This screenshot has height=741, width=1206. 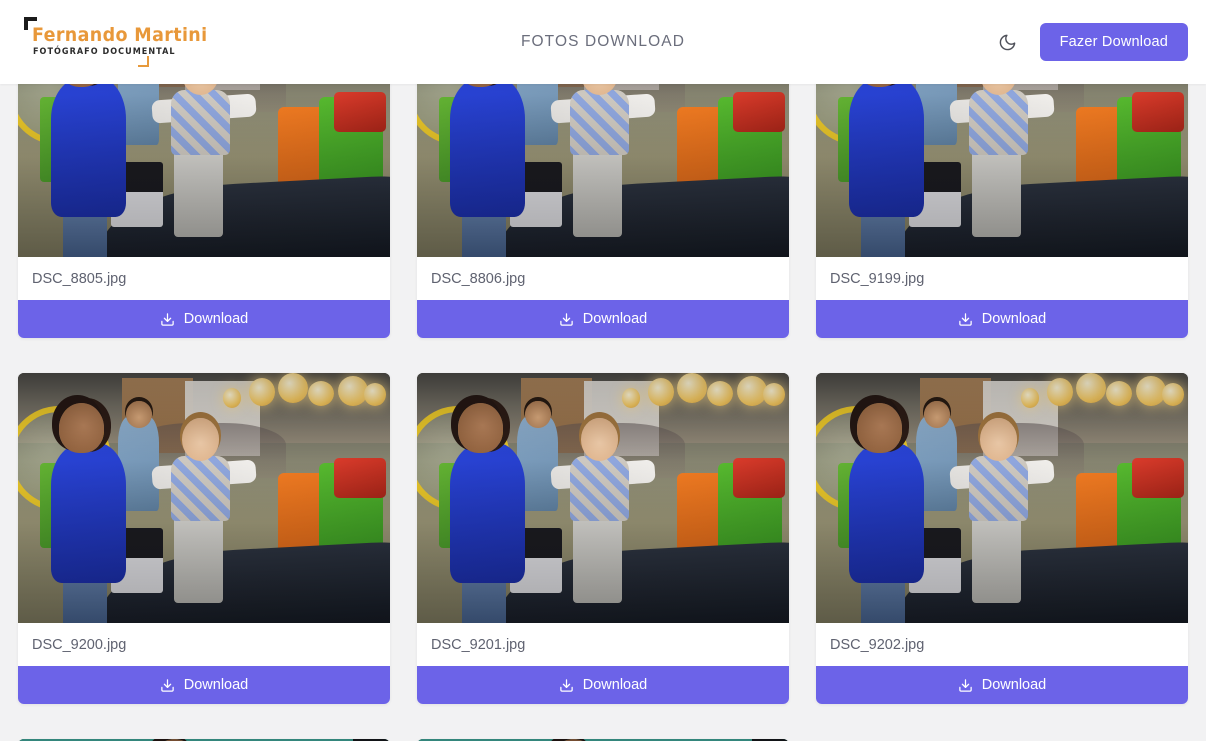 I want to click on photo-filename: DSC_9199.jpg, so click(x=1002, y=278).